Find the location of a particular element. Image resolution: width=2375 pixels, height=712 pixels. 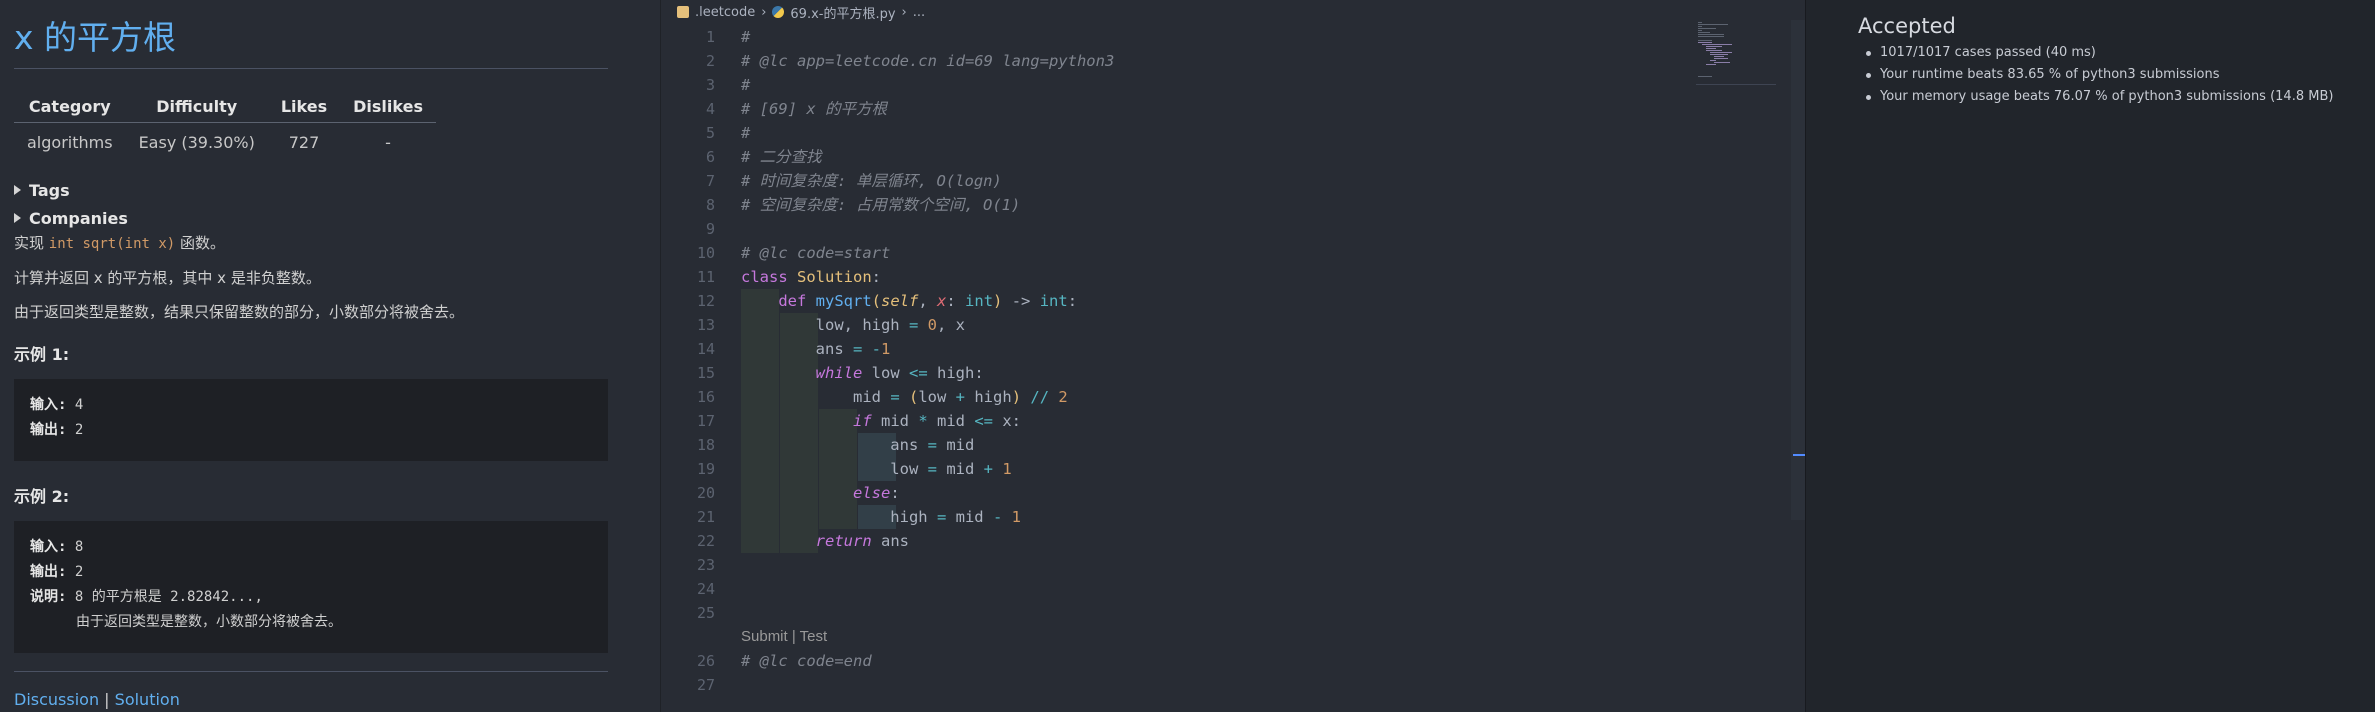

code-line: high = mid - 1 is located at coordinates (881, 517).